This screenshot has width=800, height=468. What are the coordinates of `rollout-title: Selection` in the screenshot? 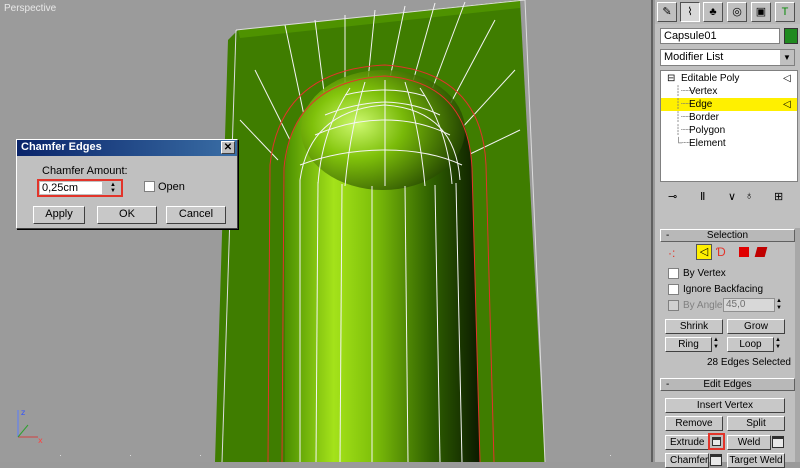 It's located at (727, 235).